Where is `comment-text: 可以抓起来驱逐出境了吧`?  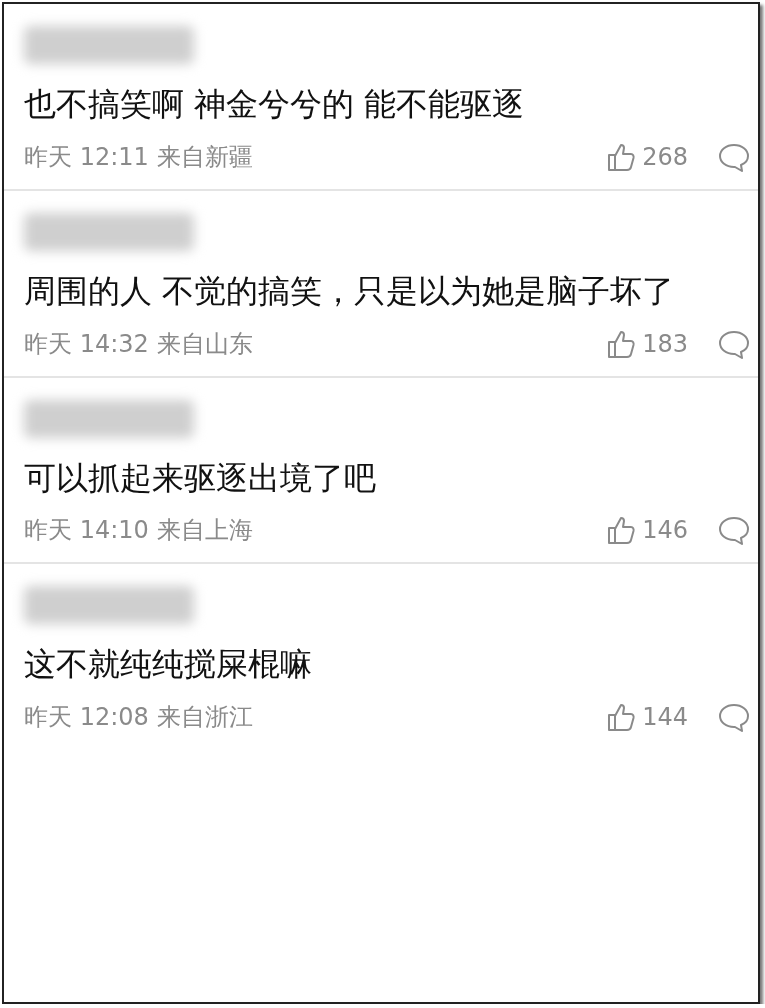
comment-text: 可以抓起来驱逐出境了吧 is located at coordinates (200, 478).